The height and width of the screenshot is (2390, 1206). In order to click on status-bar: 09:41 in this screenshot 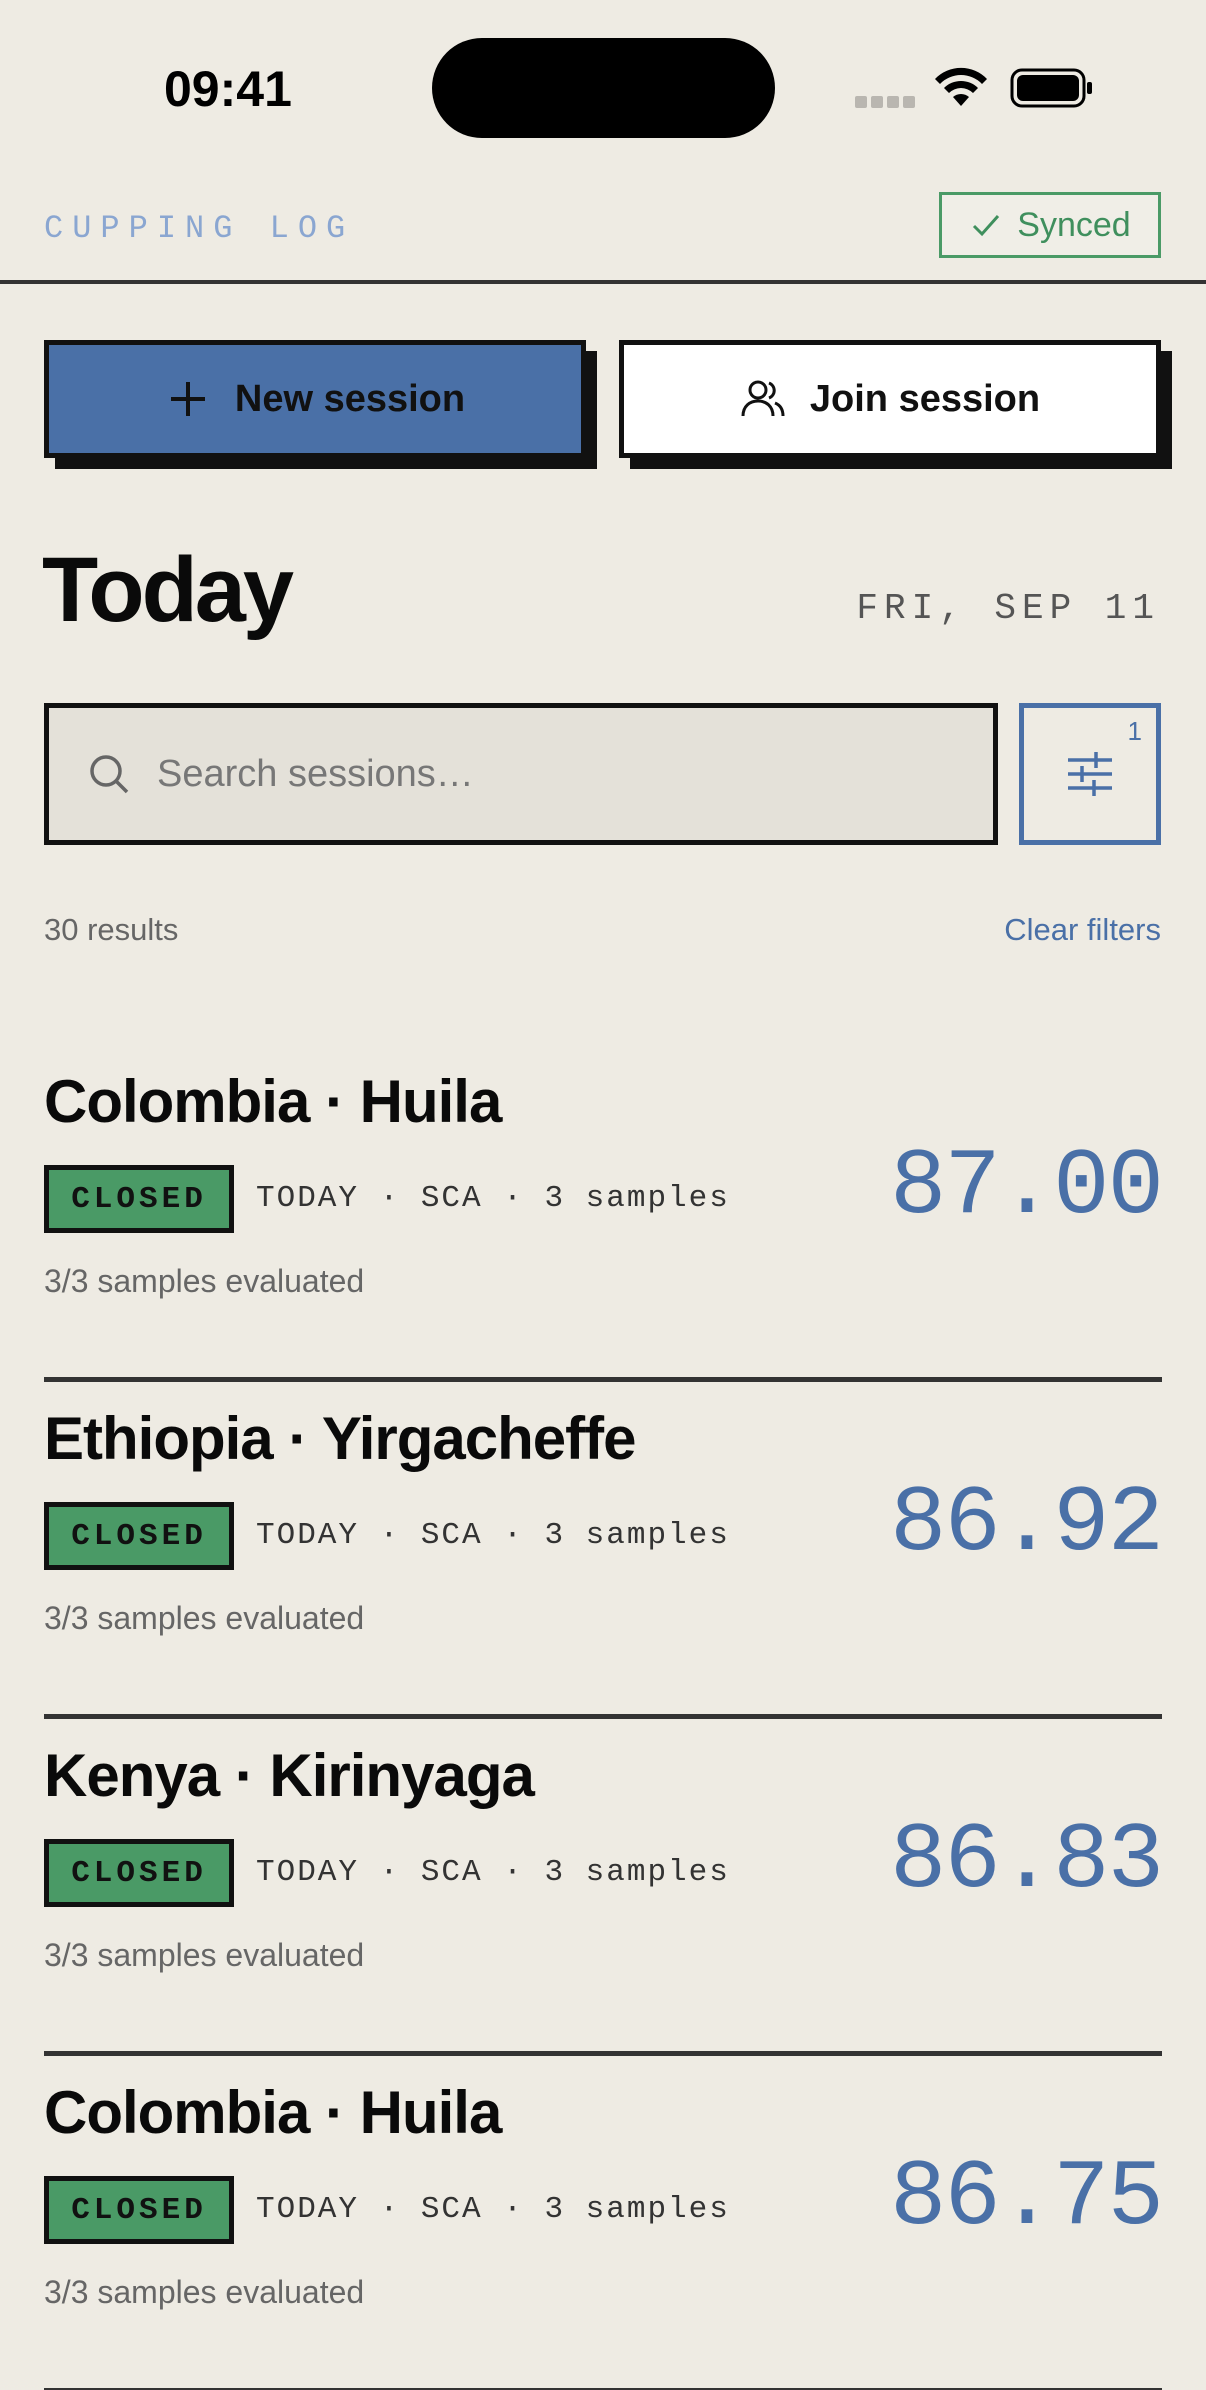, I will do `click(603, 85)`.